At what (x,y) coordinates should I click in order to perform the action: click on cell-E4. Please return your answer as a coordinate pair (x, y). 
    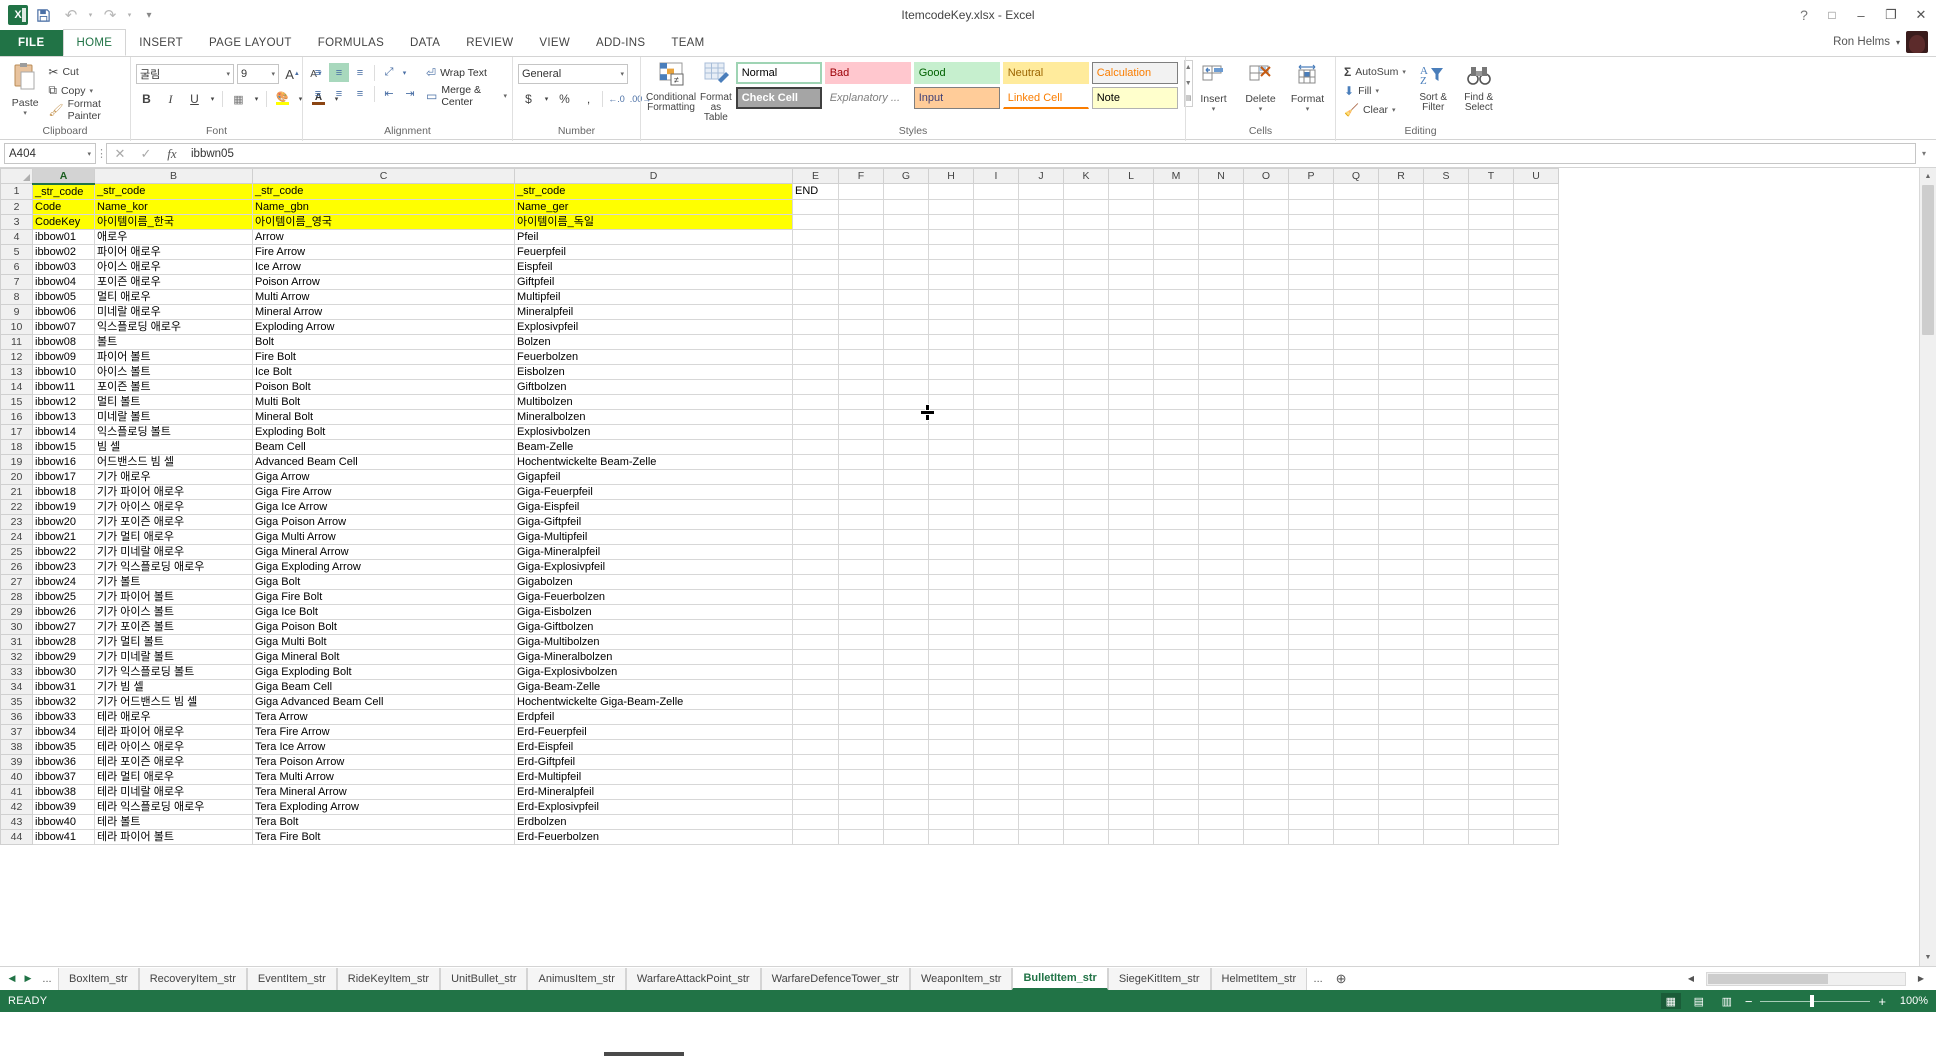
    Looking at the image, I should click on (815, 237).